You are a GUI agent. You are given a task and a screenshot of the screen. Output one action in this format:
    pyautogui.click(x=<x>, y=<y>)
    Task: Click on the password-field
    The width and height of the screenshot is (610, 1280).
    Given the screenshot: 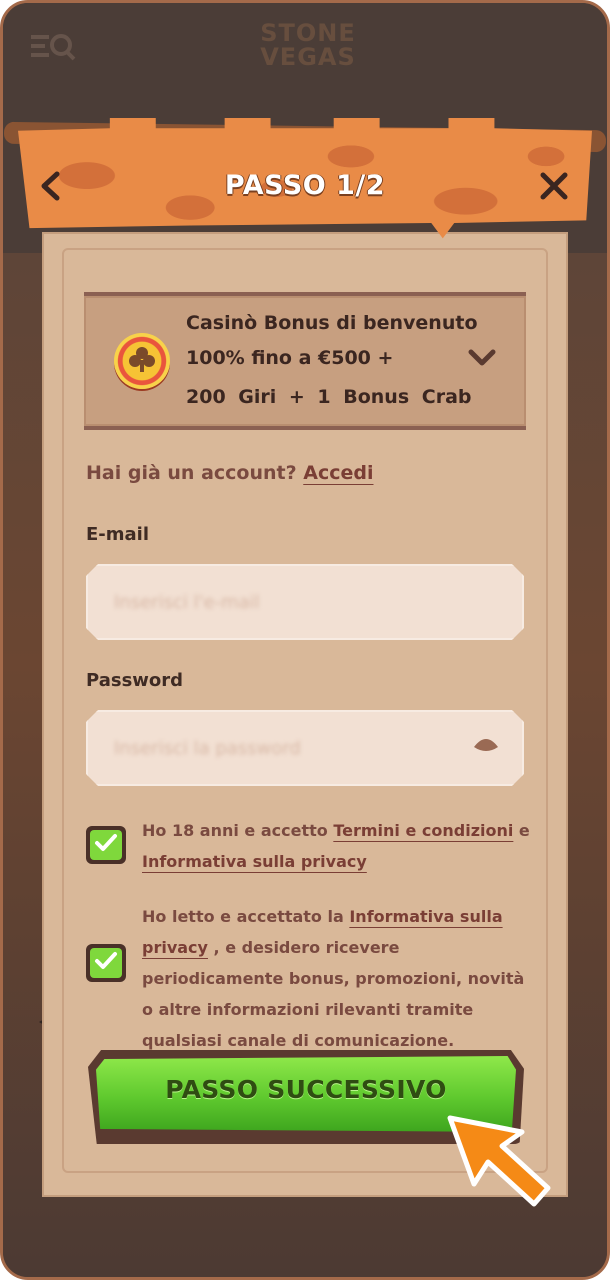 What is the action you would take?
    pyautogui.click(x=305, y=748)
    